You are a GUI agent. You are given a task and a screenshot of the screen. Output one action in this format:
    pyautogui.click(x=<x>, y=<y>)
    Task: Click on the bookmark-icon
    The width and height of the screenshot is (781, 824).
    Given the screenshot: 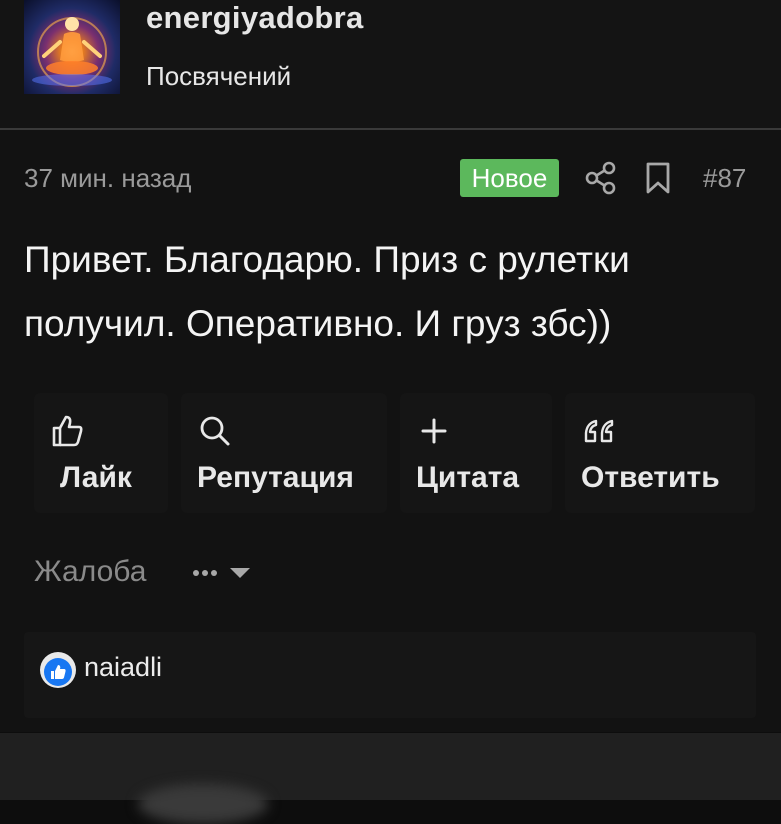 What is the action you would take?
    pyautogui.click(x=658, y=178)
    